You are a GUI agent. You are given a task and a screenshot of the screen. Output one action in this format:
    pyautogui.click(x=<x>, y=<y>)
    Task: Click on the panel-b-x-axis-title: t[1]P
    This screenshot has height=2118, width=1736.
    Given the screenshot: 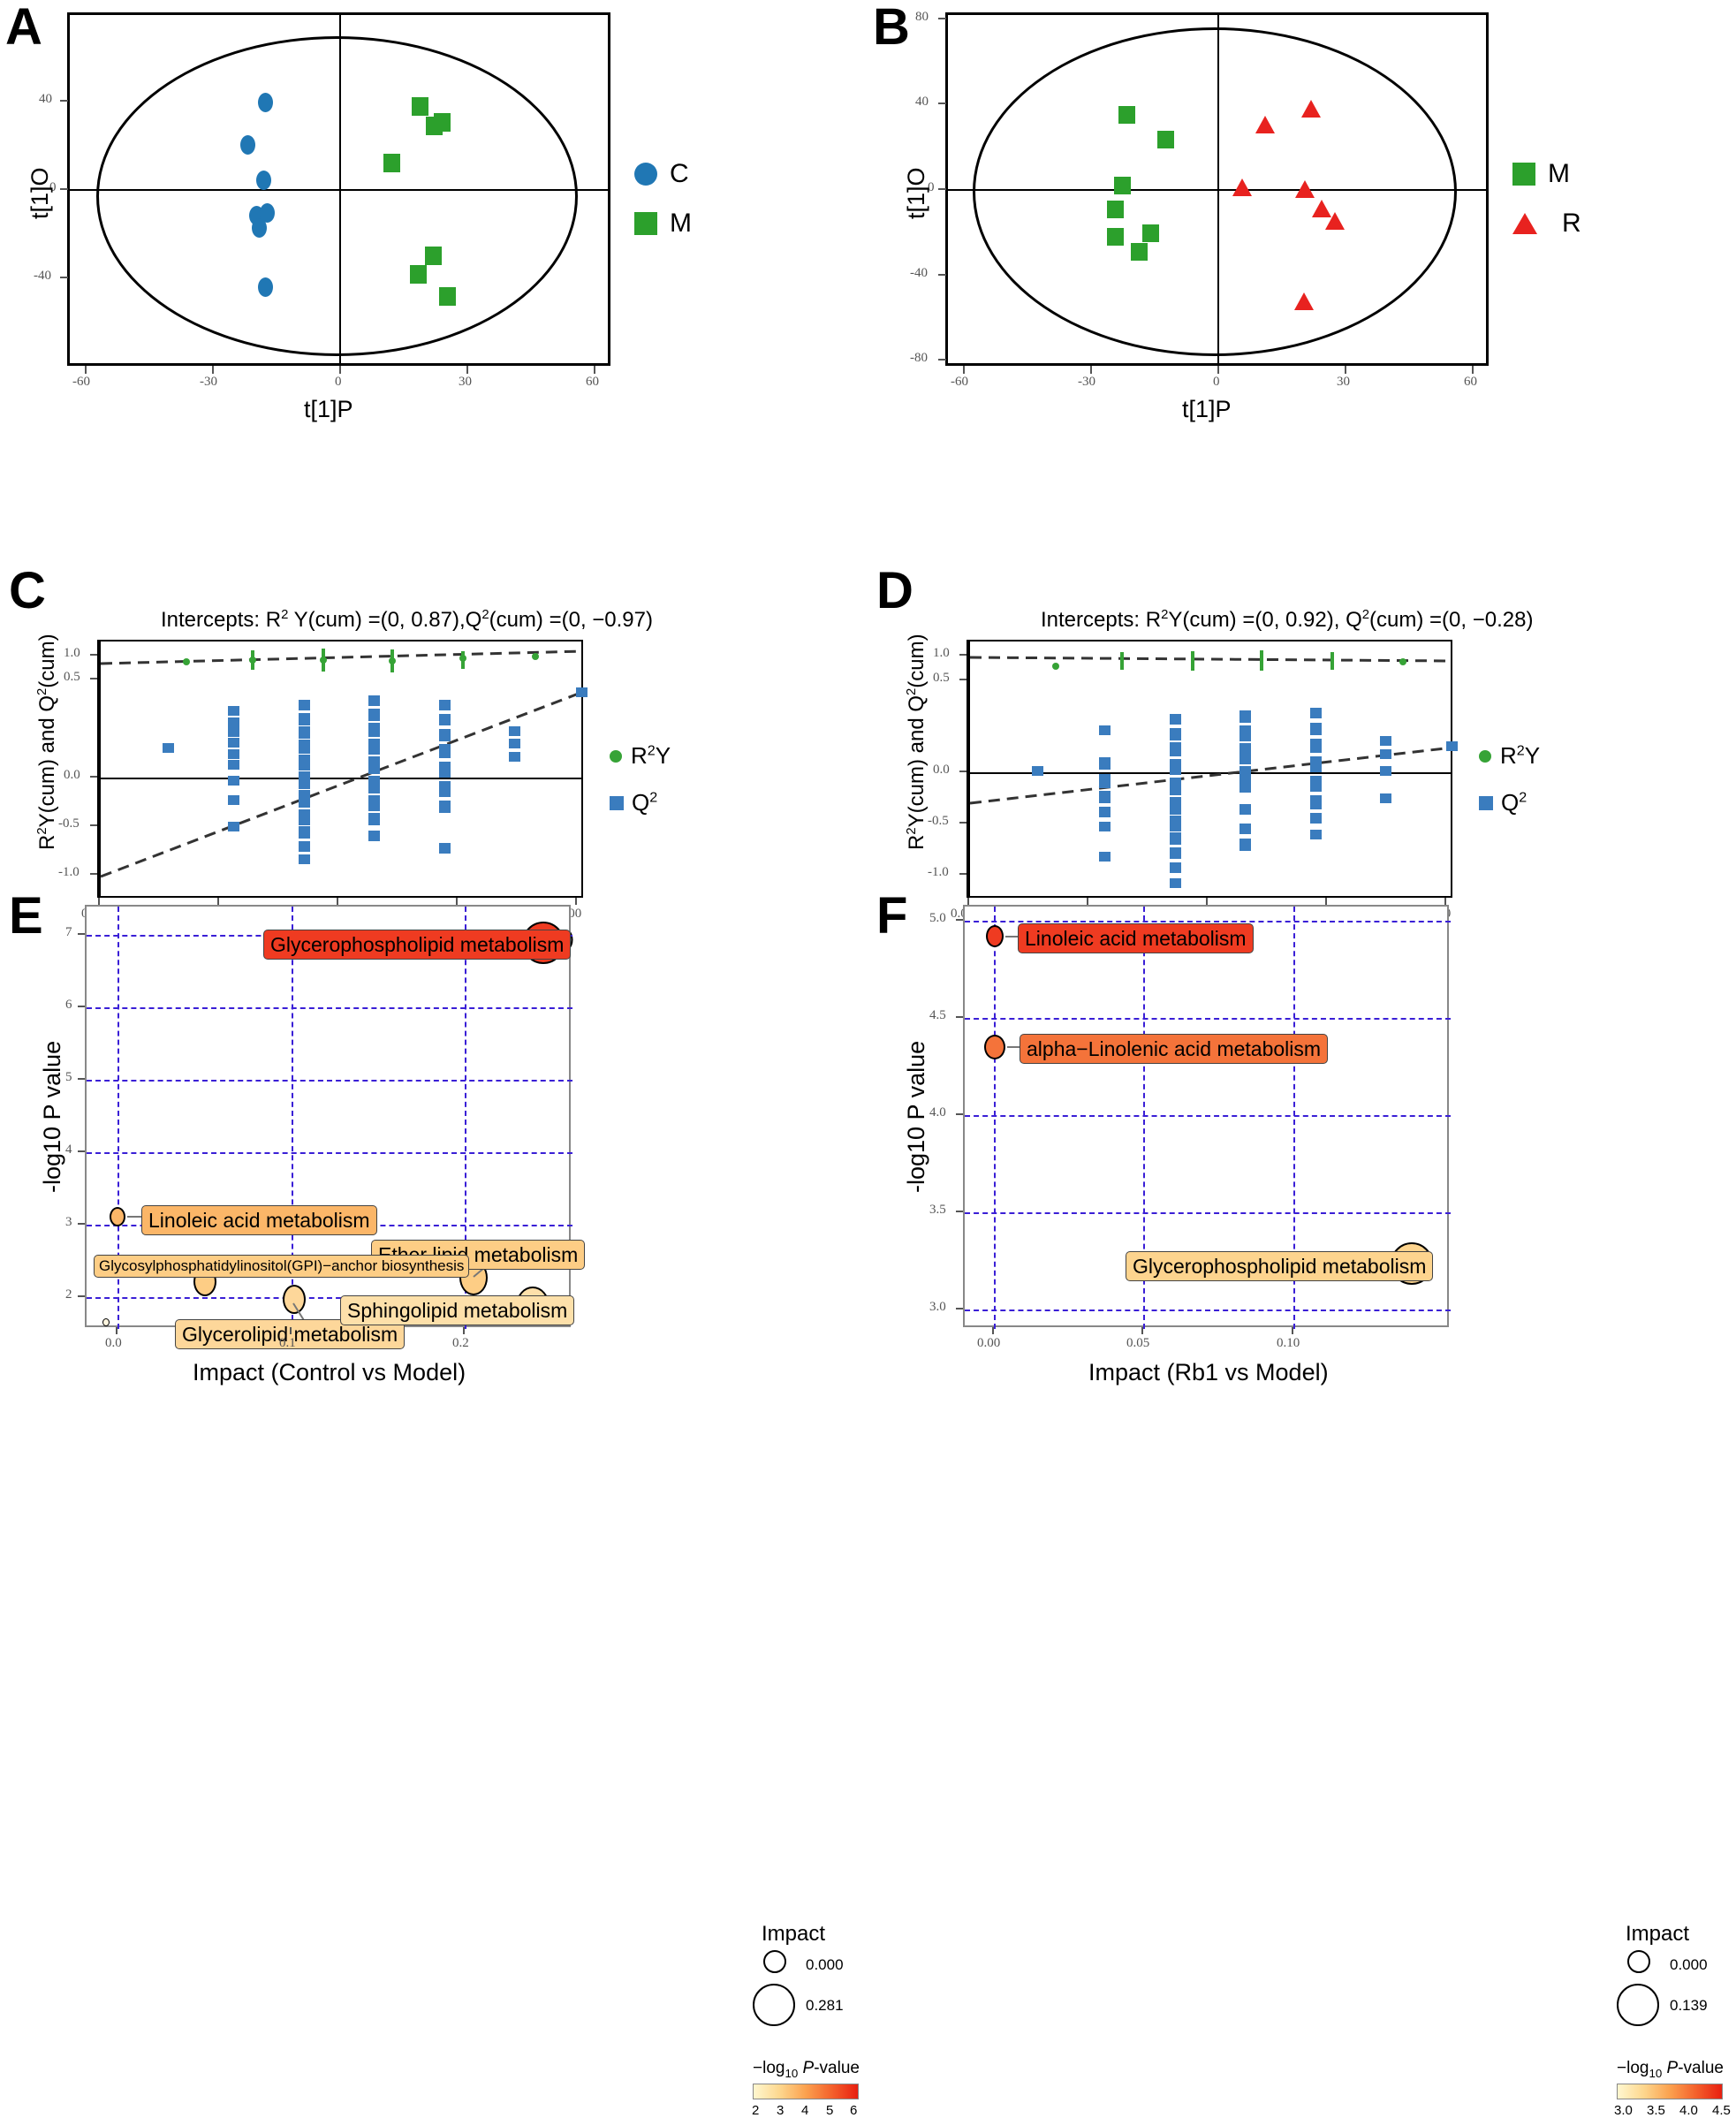 What is the action you would take?
    pyautogui.click(x=1207, y=409)
    